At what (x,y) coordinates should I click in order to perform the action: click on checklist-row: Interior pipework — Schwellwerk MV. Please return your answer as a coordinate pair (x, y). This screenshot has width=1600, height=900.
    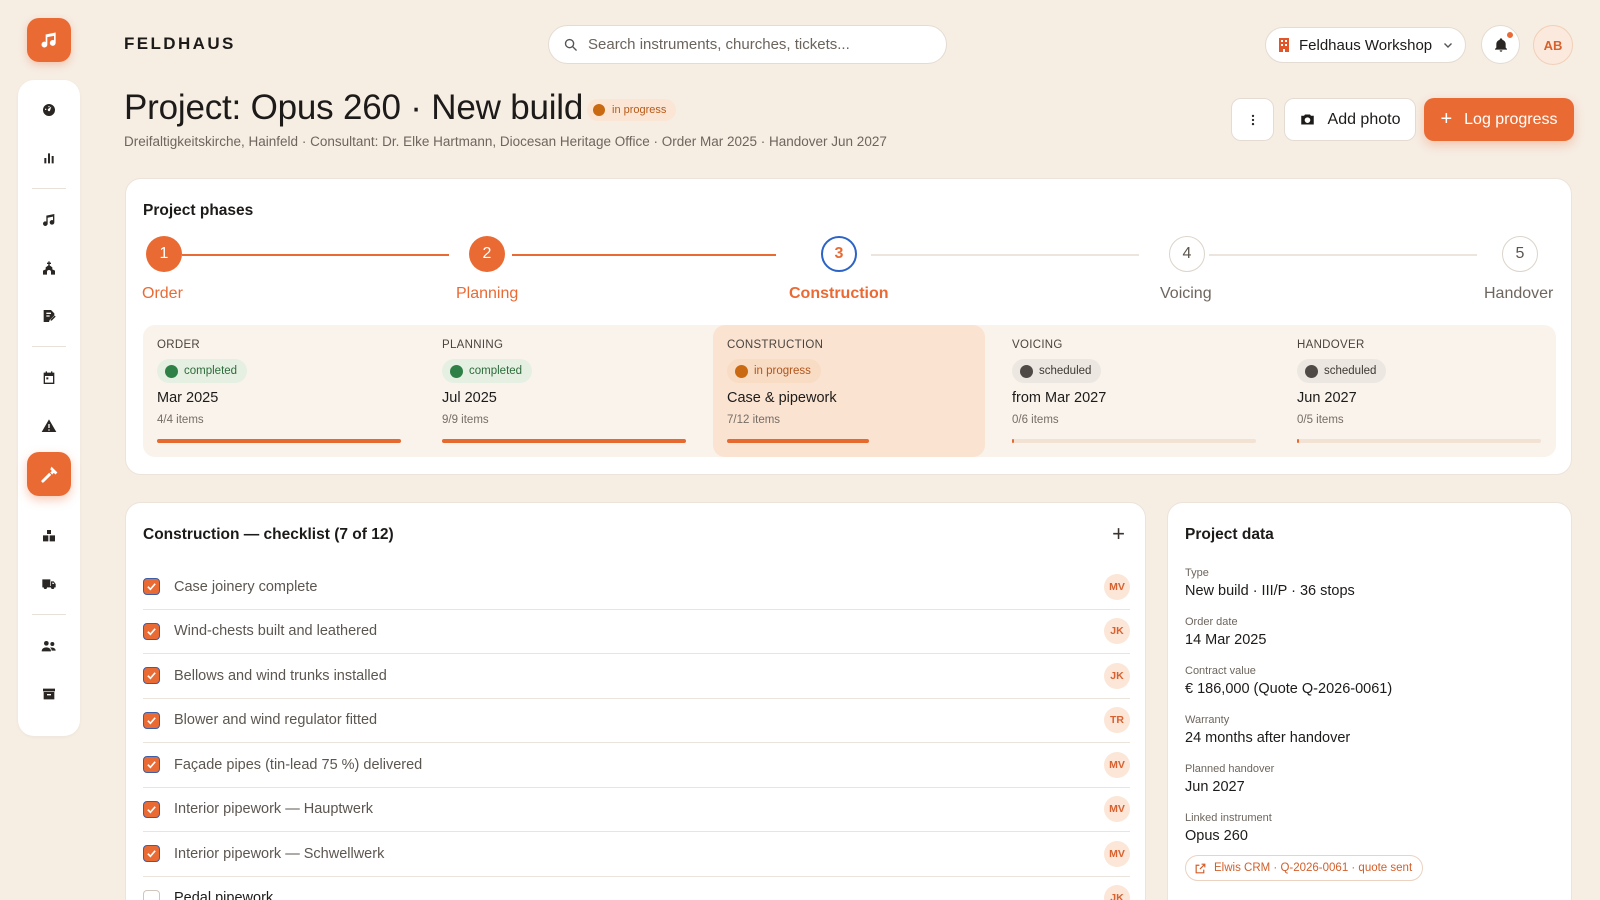
    Looking at the image, I should click on (636, 854).